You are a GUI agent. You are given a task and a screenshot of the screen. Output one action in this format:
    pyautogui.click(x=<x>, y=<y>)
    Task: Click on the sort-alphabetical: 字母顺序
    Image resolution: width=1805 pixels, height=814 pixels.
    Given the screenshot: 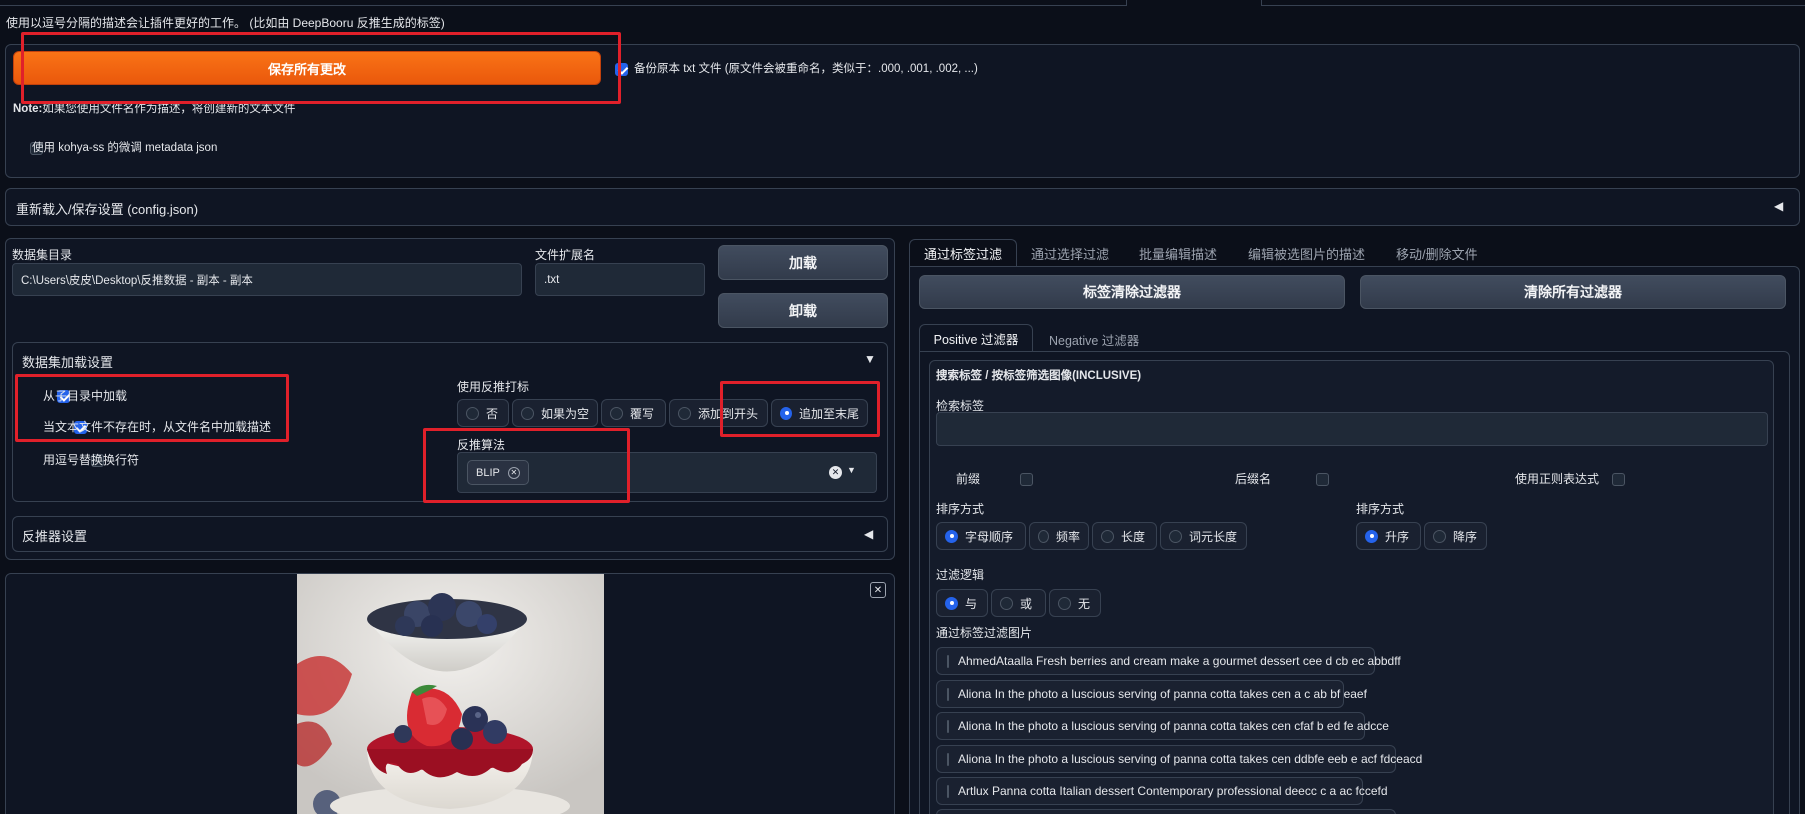 What is the action you would take?
    pyautogui.click(x=981, y=536)
    